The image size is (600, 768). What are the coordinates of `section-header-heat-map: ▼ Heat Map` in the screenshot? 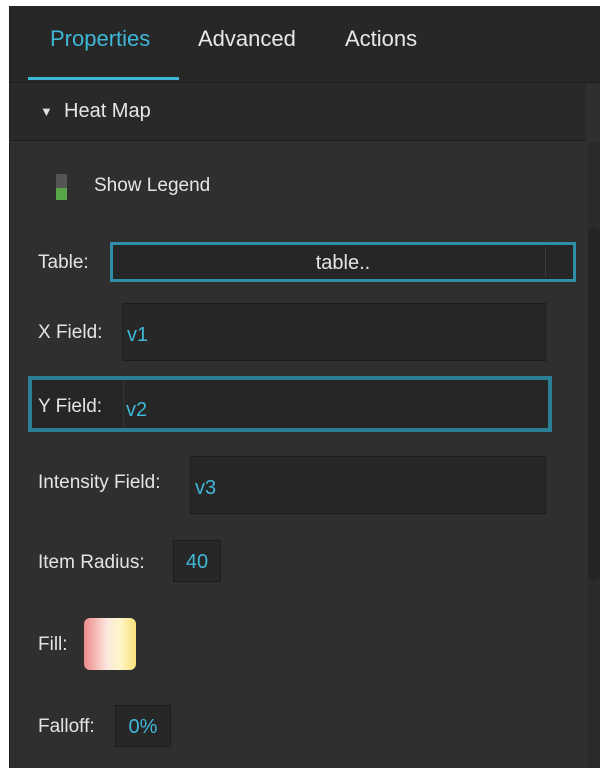 It's located at (298, 112).